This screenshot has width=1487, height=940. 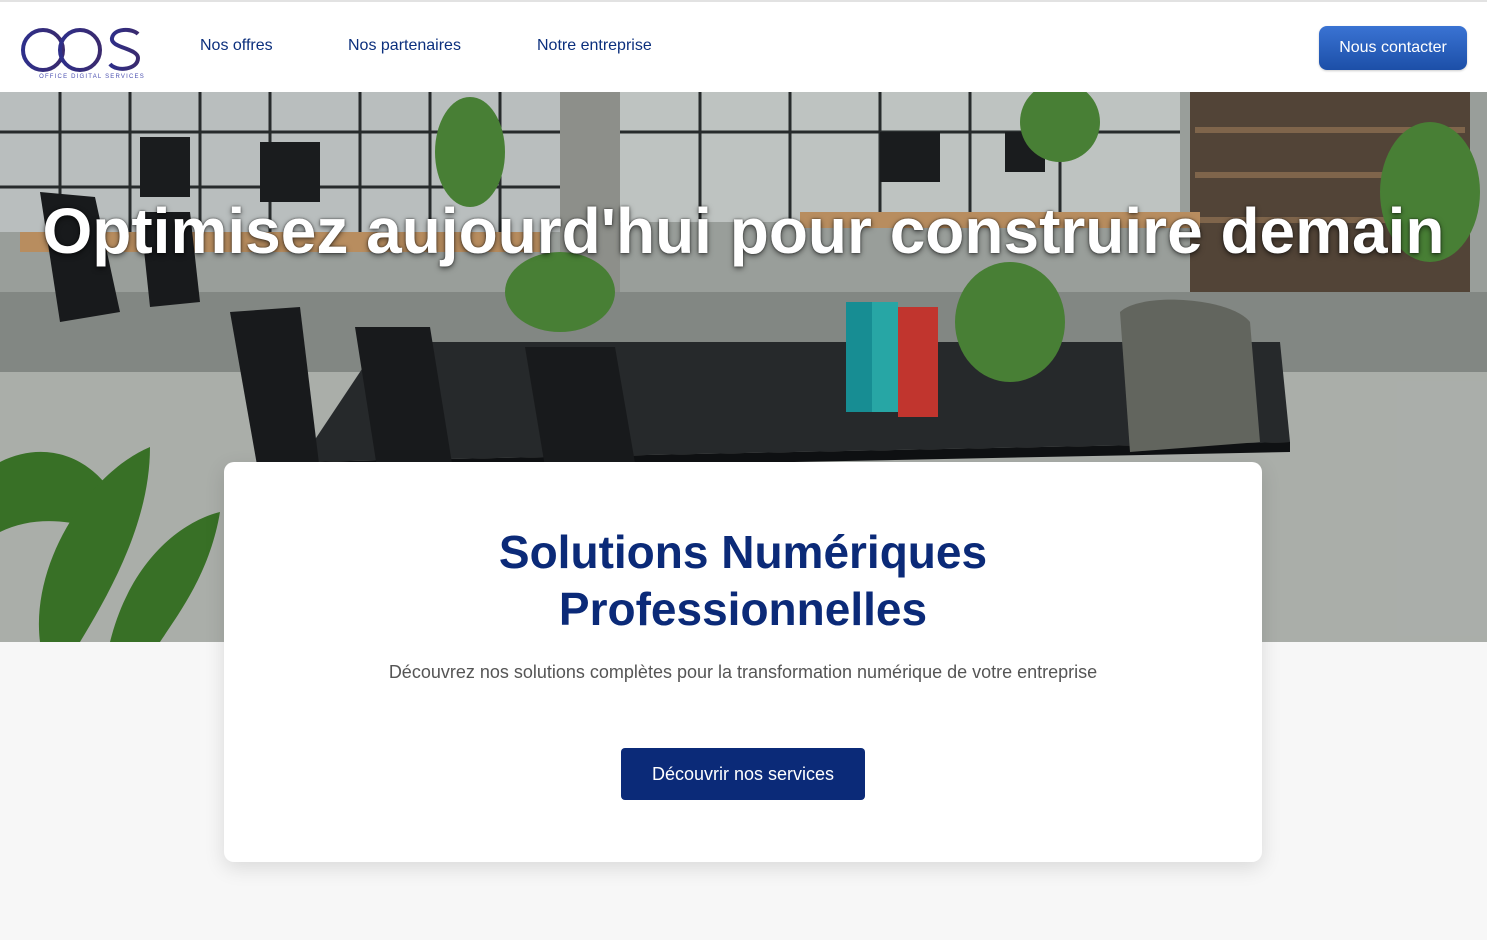 What do you see at coordinates (594, 46) in the screenshot?
I see `nav-link-entreprise: Notre entreprise` at bounding box center [594, 46].